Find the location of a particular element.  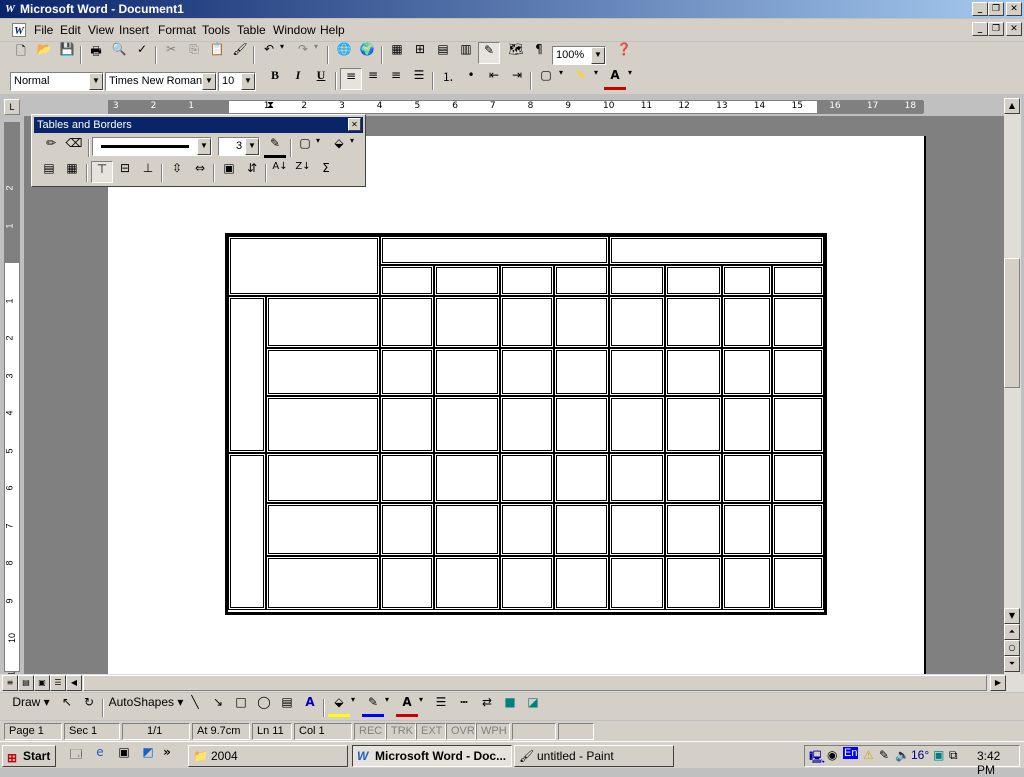

menu-help: Help is located at coordinates (332, 30).